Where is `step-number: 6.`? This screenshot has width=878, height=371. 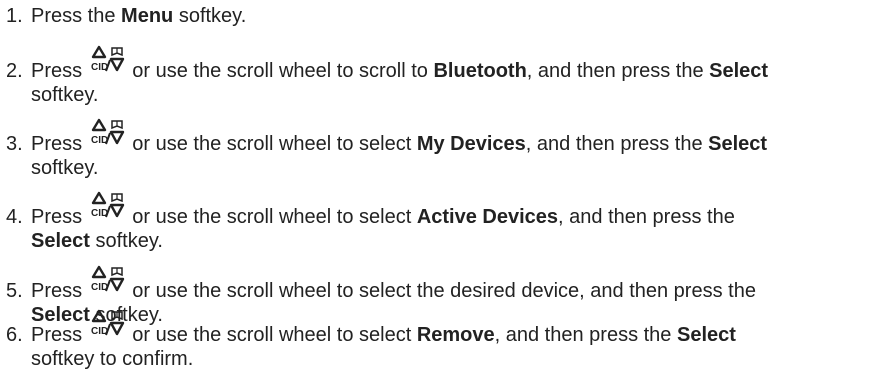 step-number: 6. is located at coordinates (14, 335).